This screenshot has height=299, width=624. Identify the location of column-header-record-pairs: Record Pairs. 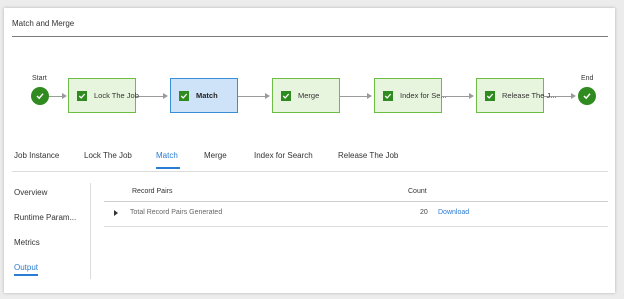
(152, 191).